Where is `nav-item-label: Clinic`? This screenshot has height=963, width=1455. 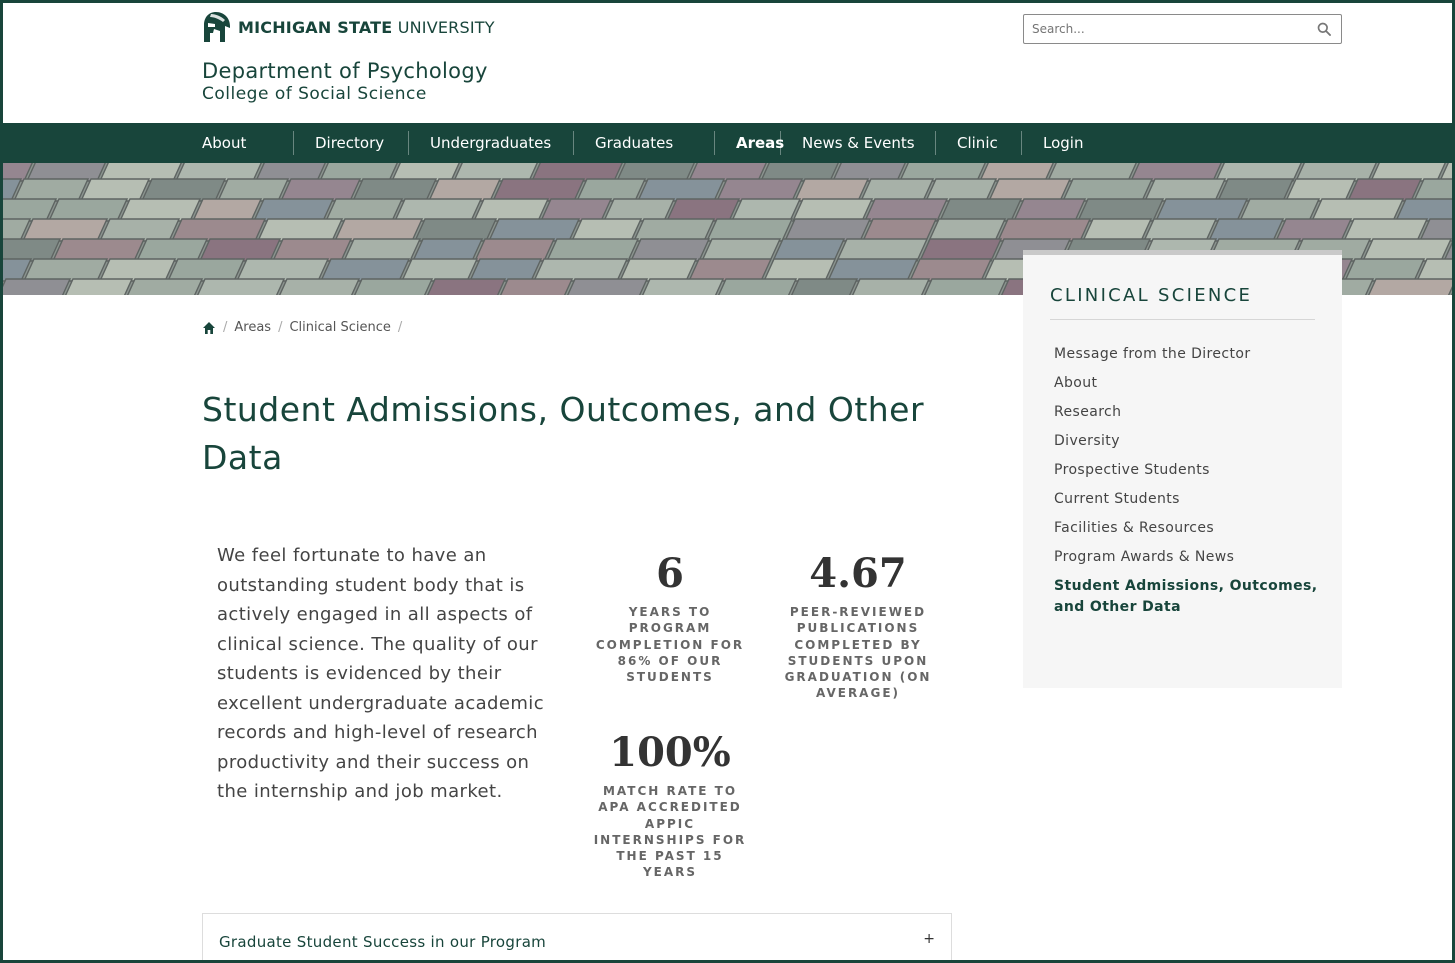
nav-item-label: Clinic is located at coordinates (977, 143).